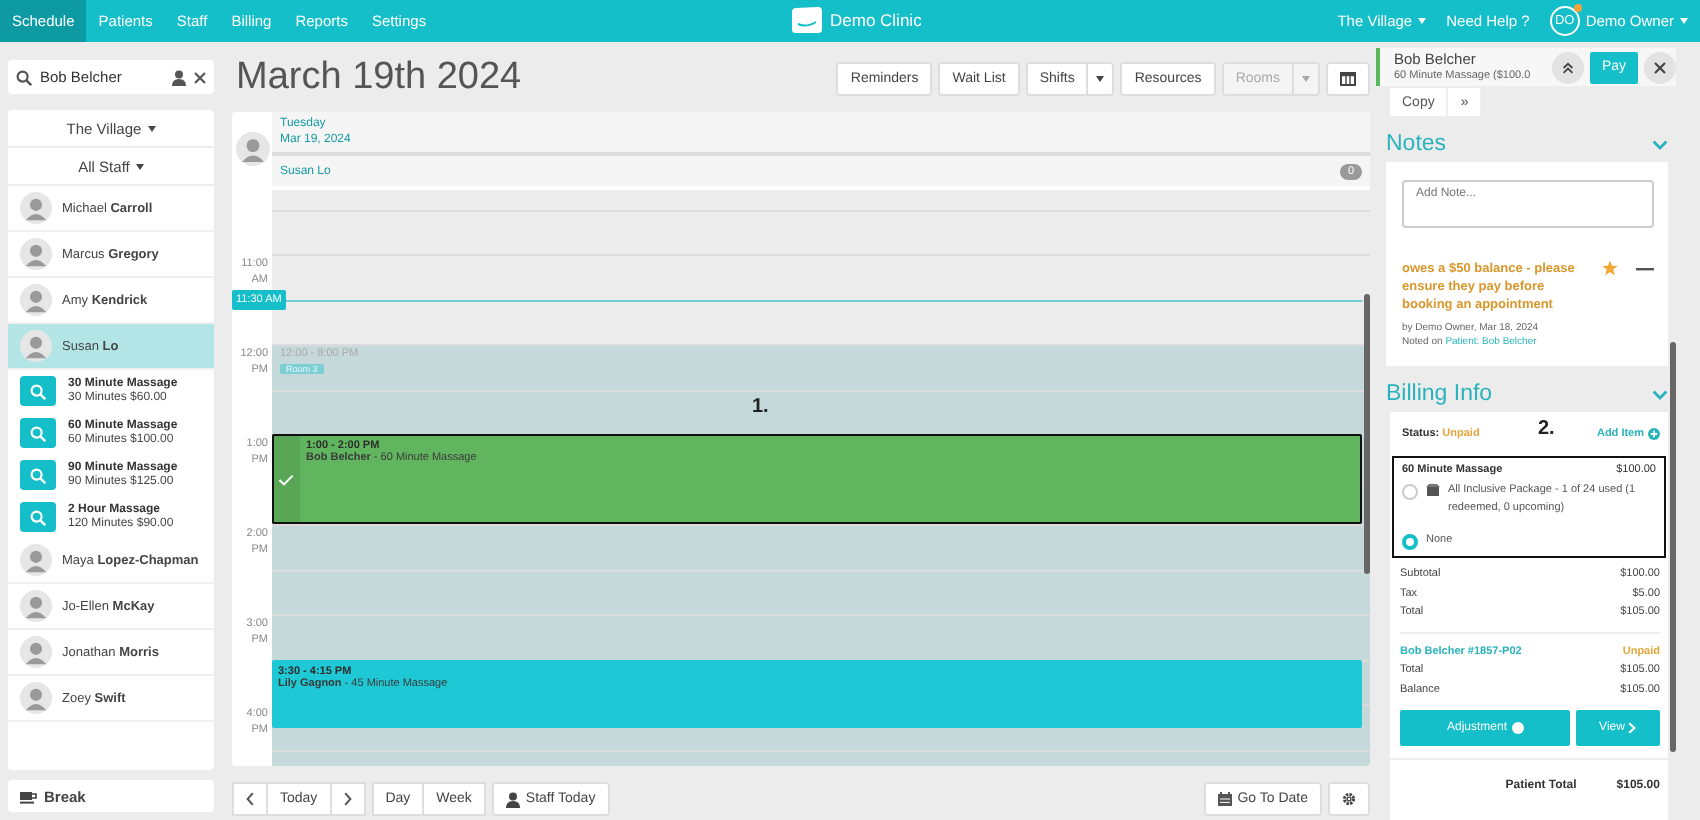 The height and width of the screenshot is (820, 1700). I want to click on more-icon, so click(1645, 269).